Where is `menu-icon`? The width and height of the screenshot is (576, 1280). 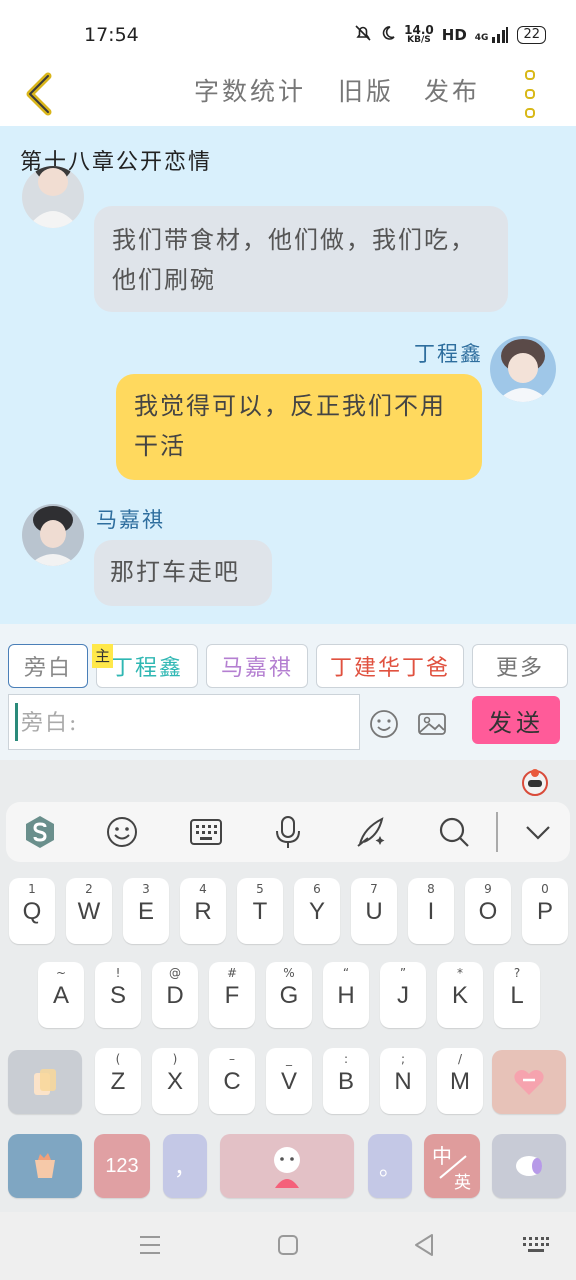
menu-icon is located at coordinates (150, 1247).